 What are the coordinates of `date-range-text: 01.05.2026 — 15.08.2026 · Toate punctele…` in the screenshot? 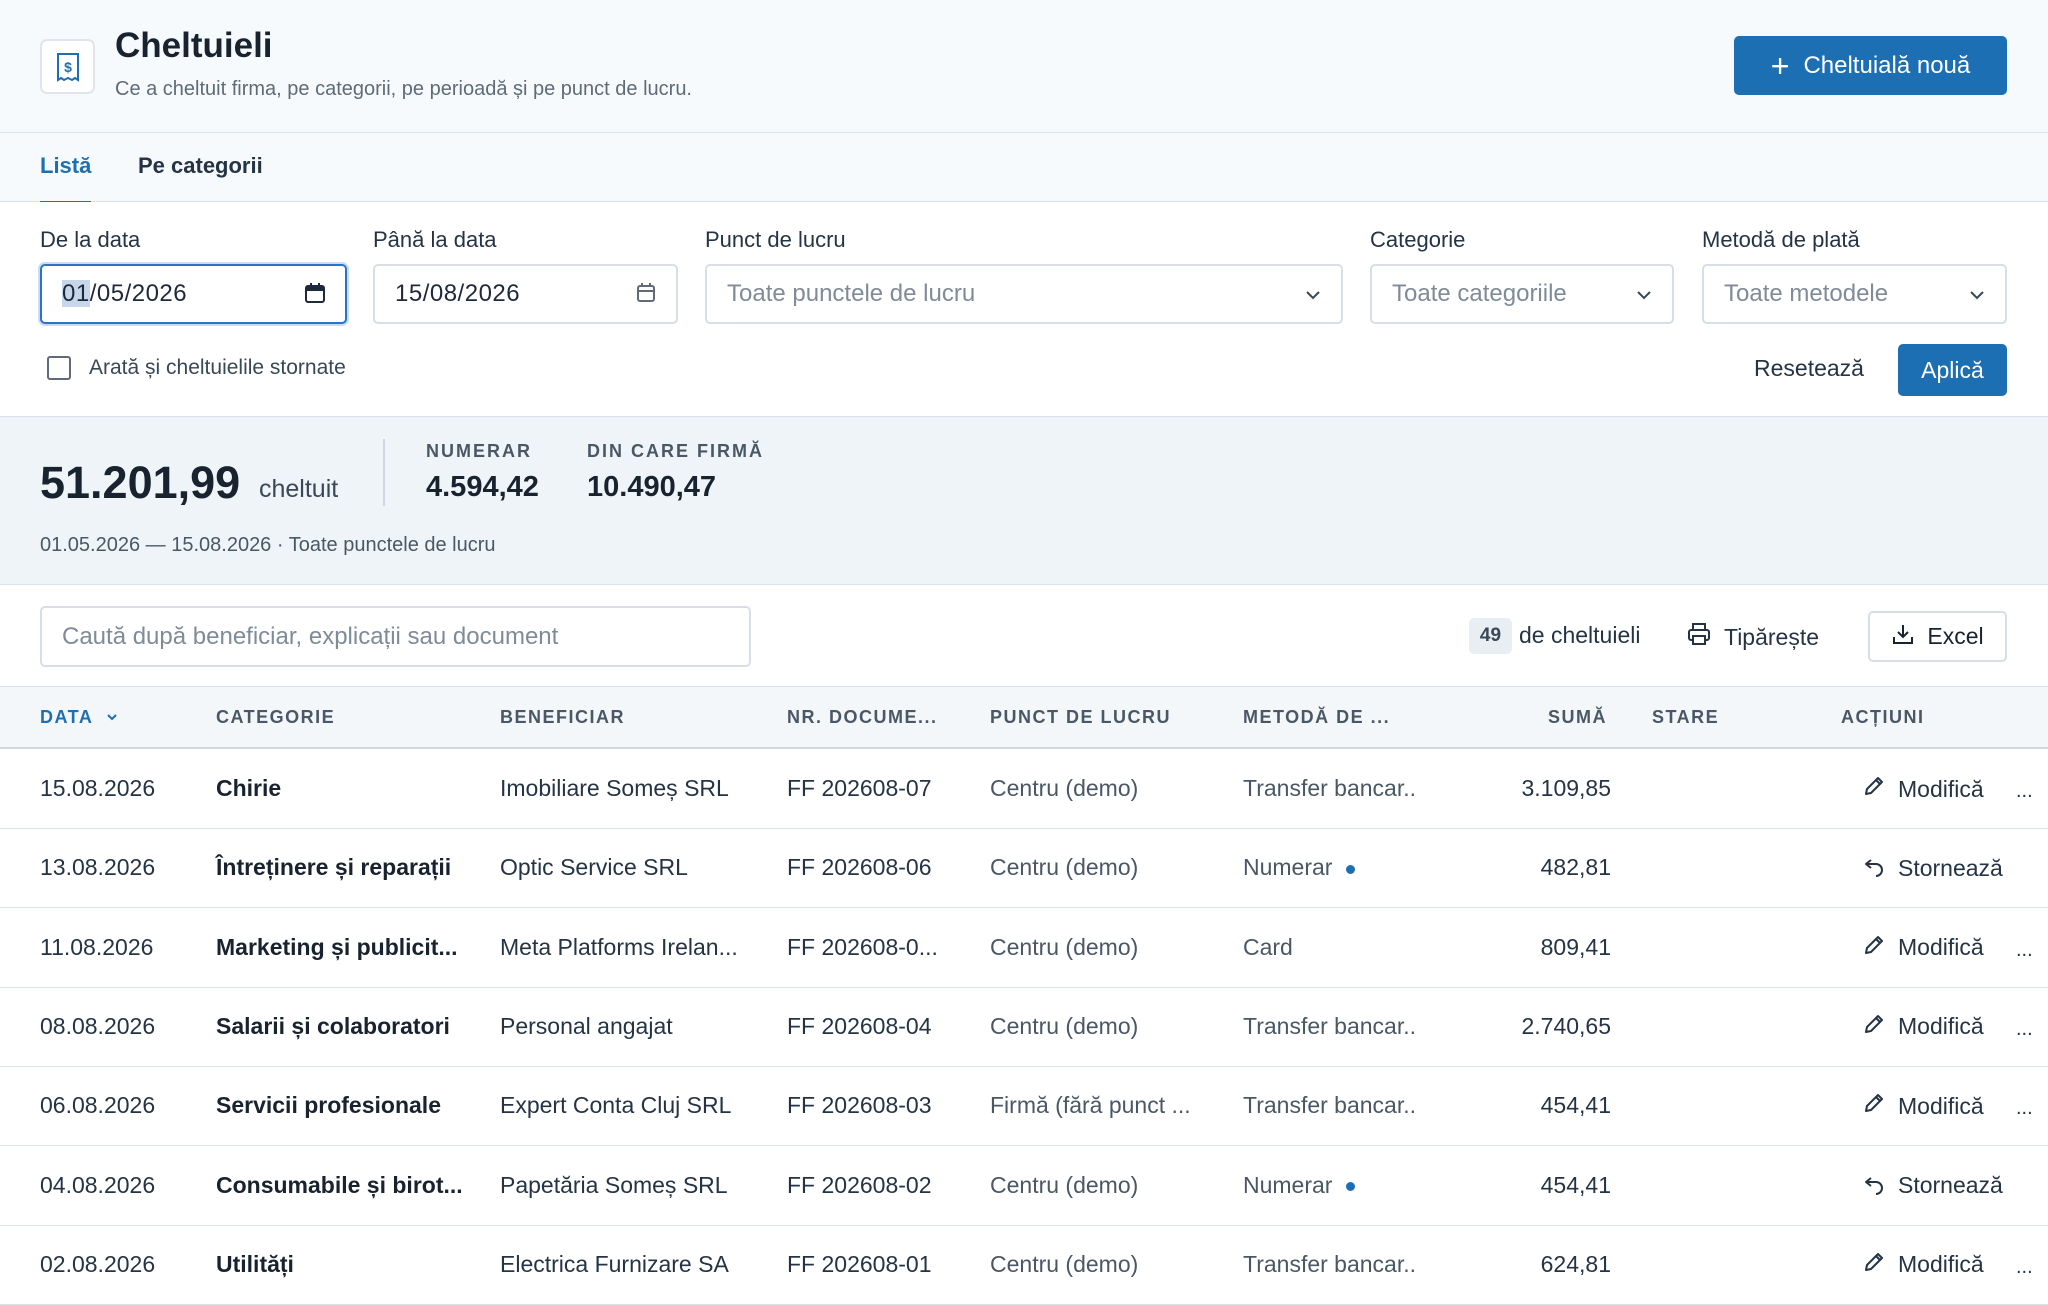 It's located at (268, 545).